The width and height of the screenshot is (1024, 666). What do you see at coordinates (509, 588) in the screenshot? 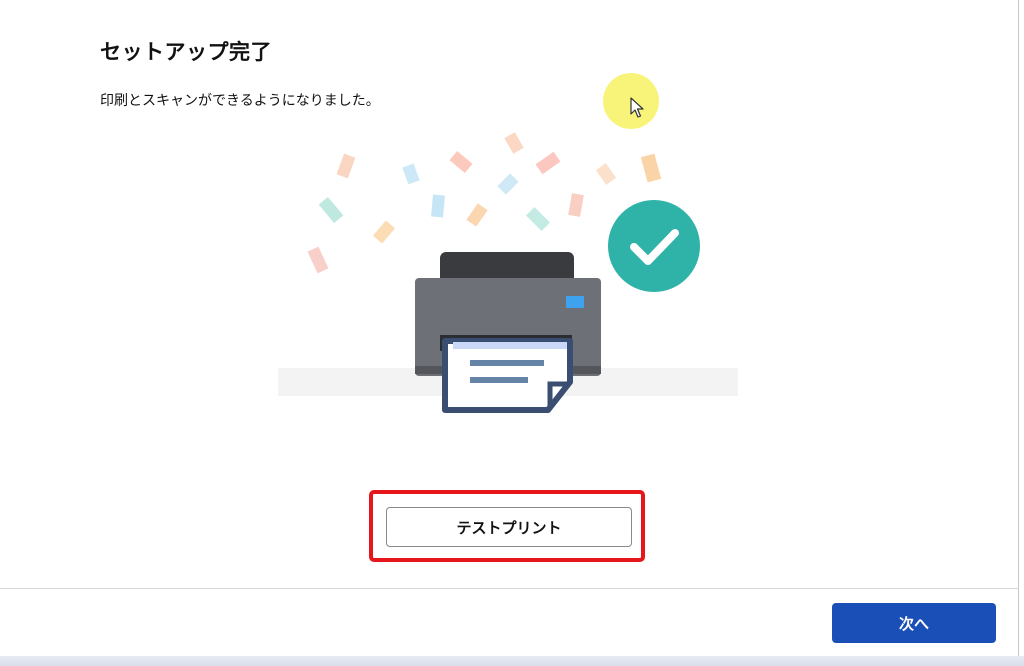
I see `footer-divider` at bounding box center [509, 588].